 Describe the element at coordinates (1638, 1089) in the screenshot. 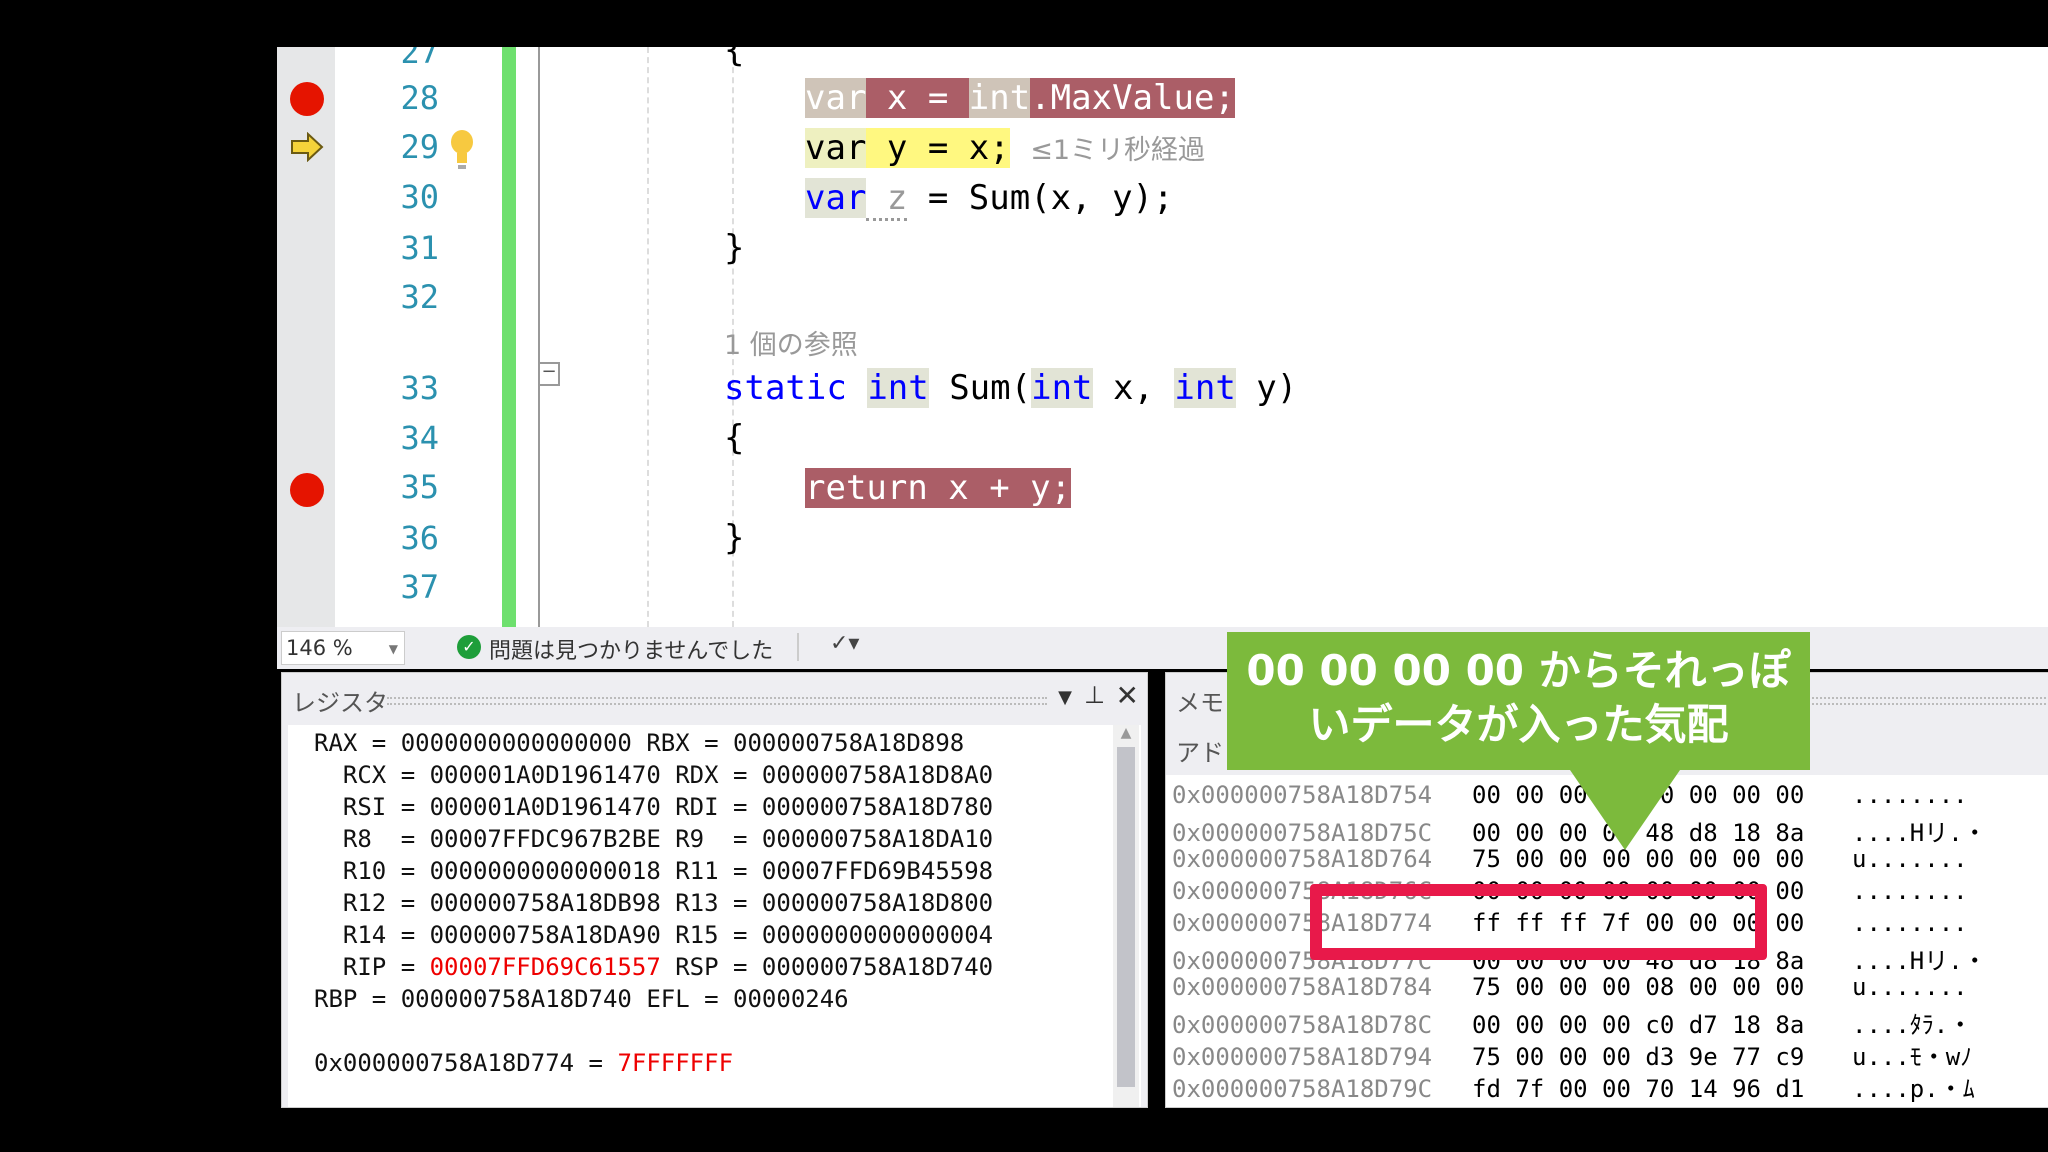

I see `memory-bytes: fd 7f 00 00 70 14 96 d1` at that location.